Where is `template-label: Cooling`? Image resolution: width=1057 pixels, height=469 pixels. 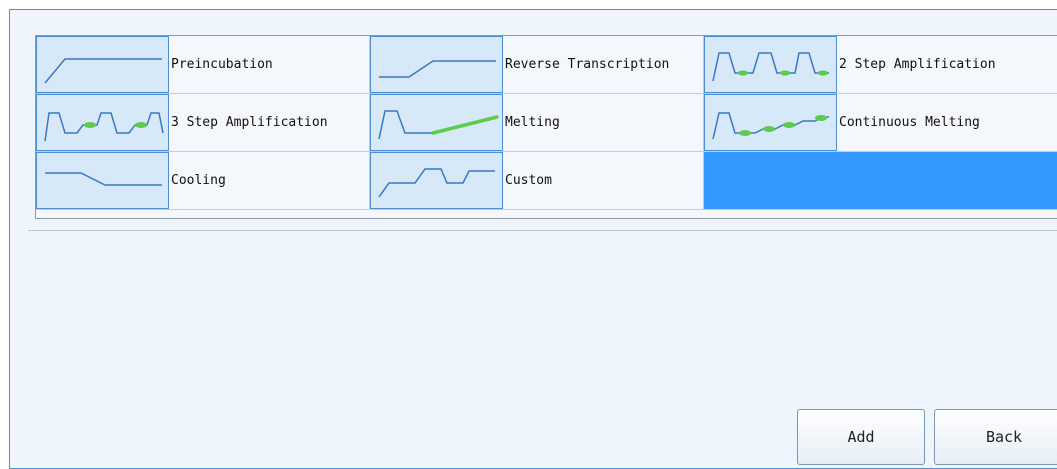
template-label: Cooling is located at coordinates (198, 180).